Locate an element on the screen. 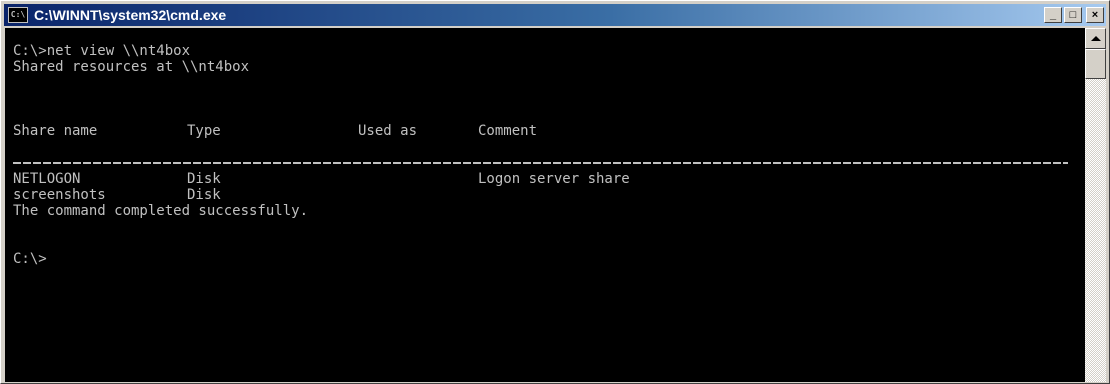  minimize-button: _ is located at coordinates (1053, 15).